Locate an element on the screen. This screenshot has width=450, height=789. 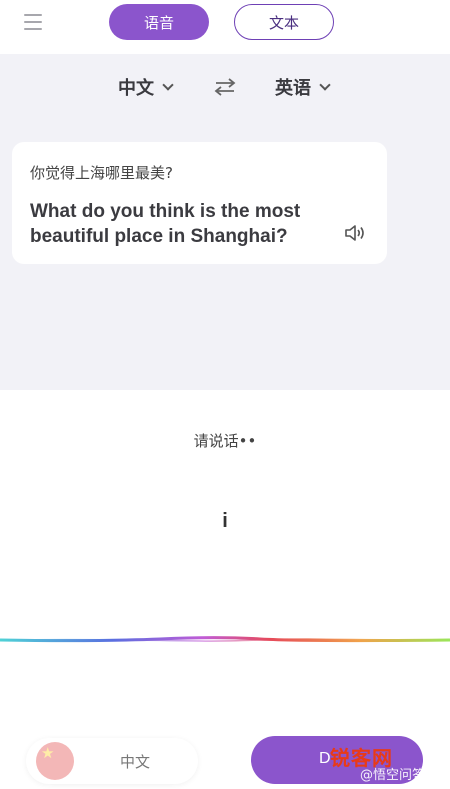
tab-voice-label: 语音 is located at coordinates (158, 22).